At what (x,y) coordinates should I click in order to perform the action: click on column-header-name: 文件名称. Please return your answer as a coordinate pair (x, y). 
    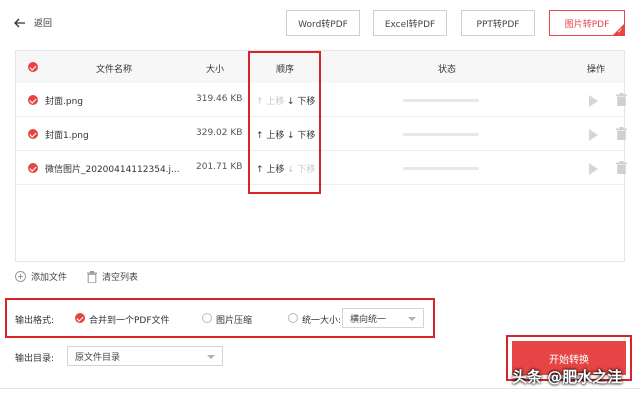
    Looking at the image, I should click on (114, 70).